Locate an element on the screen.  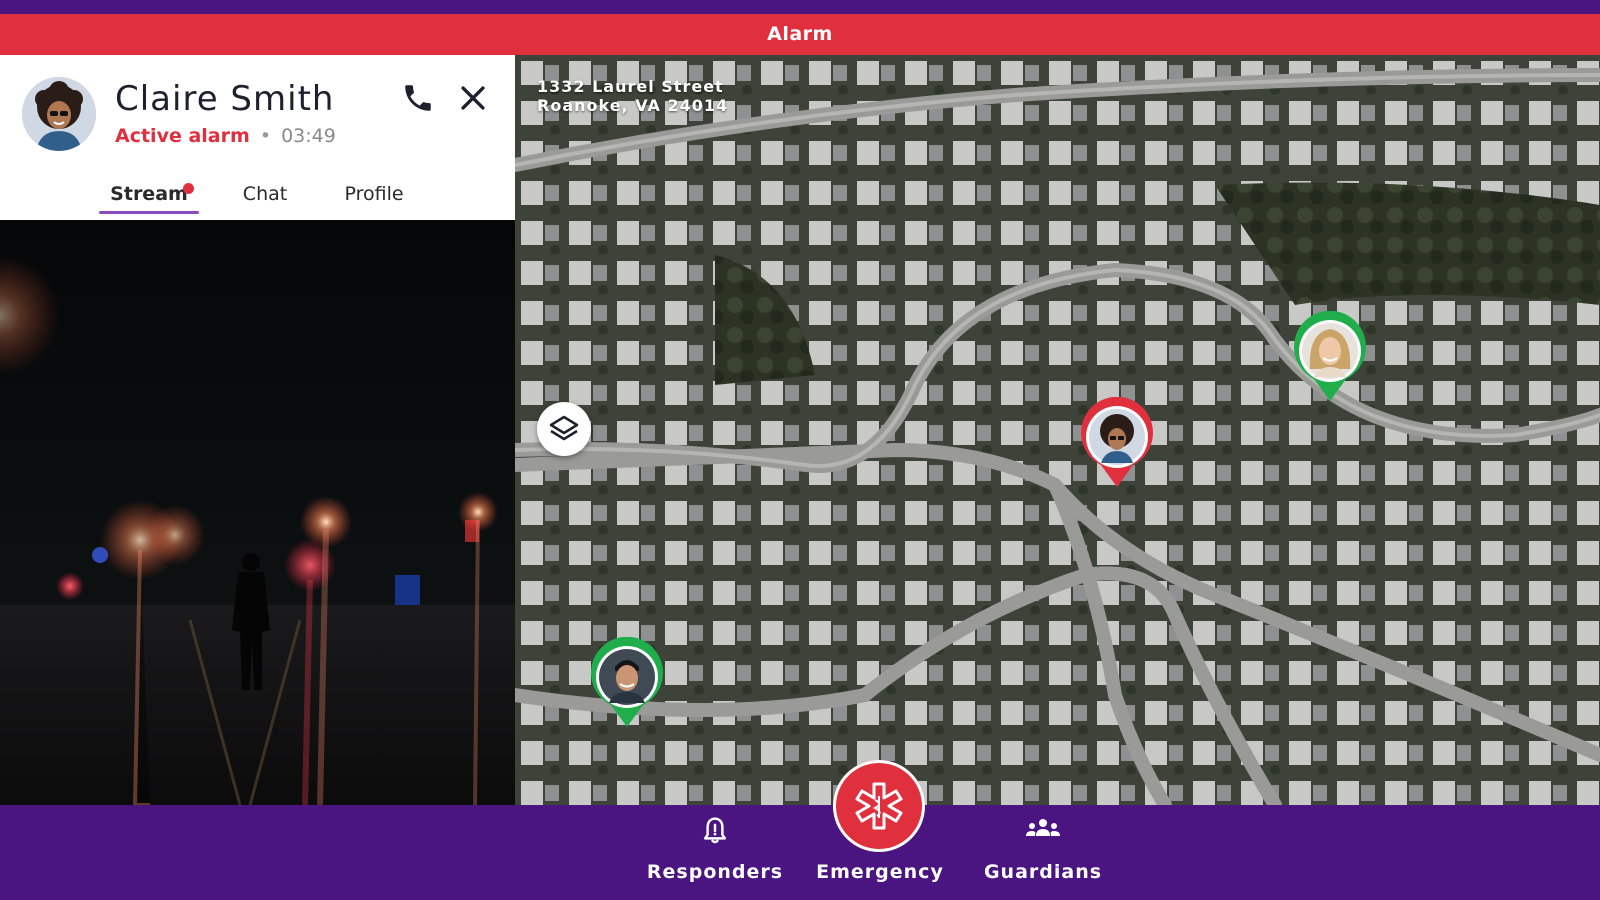
nav-responders-label: Responders is located at coordinates (715, 872).